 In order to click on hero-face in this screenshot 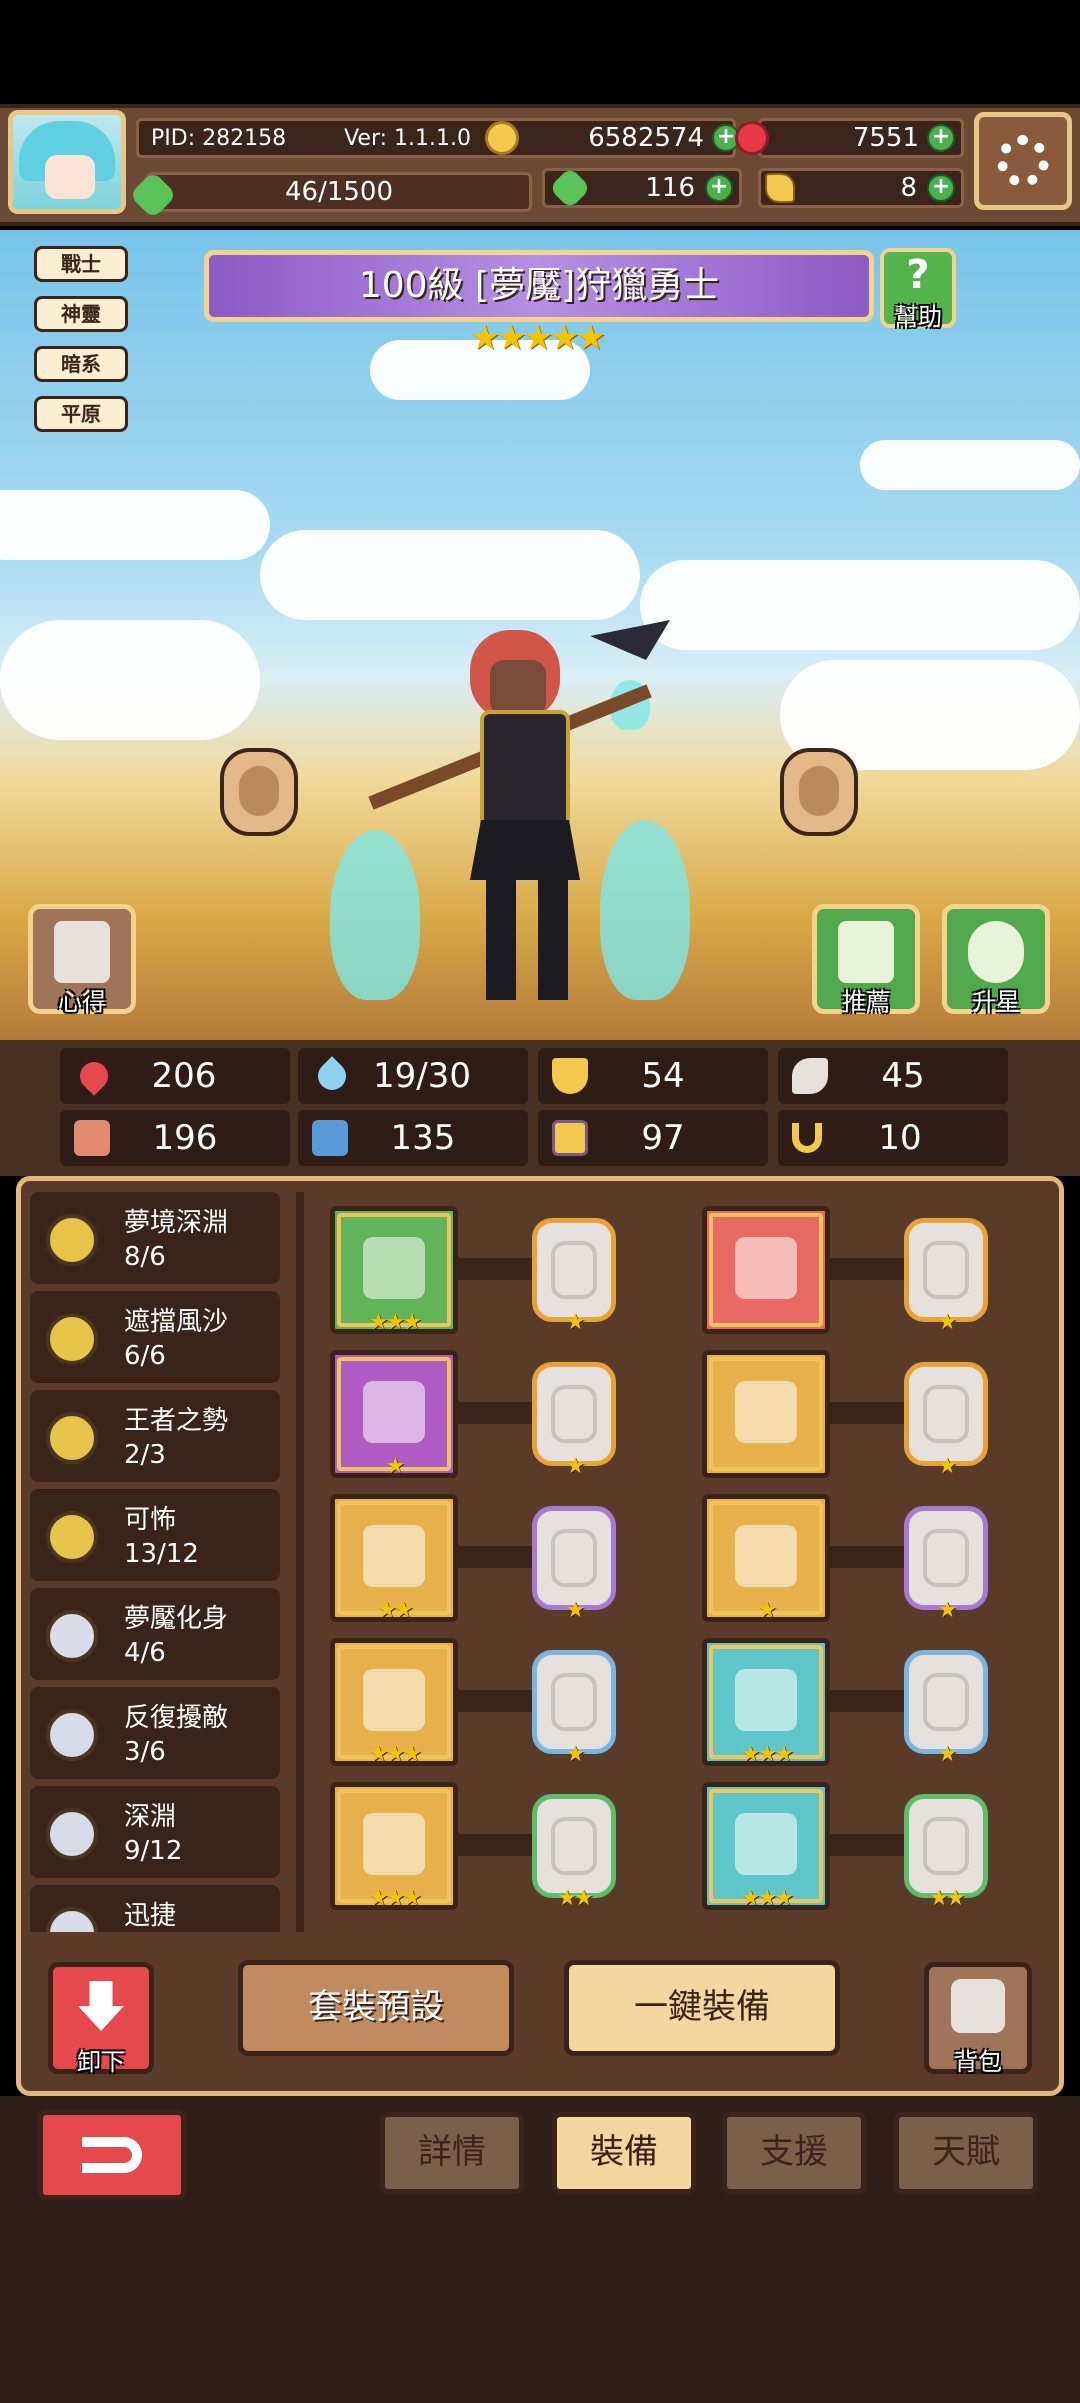, I will do `click(518, 688)`.